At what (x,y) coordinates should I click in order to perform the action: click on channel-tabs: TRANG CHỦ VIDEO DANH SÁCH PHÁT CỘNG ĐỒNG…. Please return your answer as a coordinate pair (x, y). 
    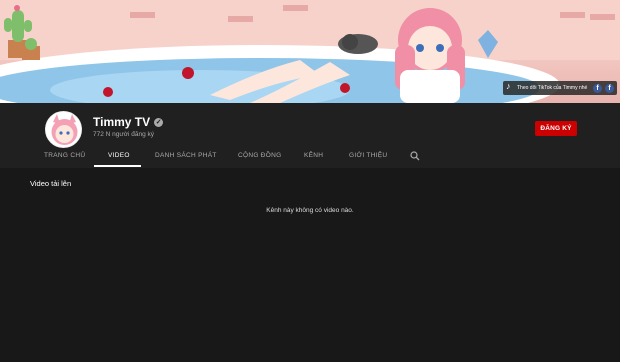
    Looking at the image, I should click on (310, 158).